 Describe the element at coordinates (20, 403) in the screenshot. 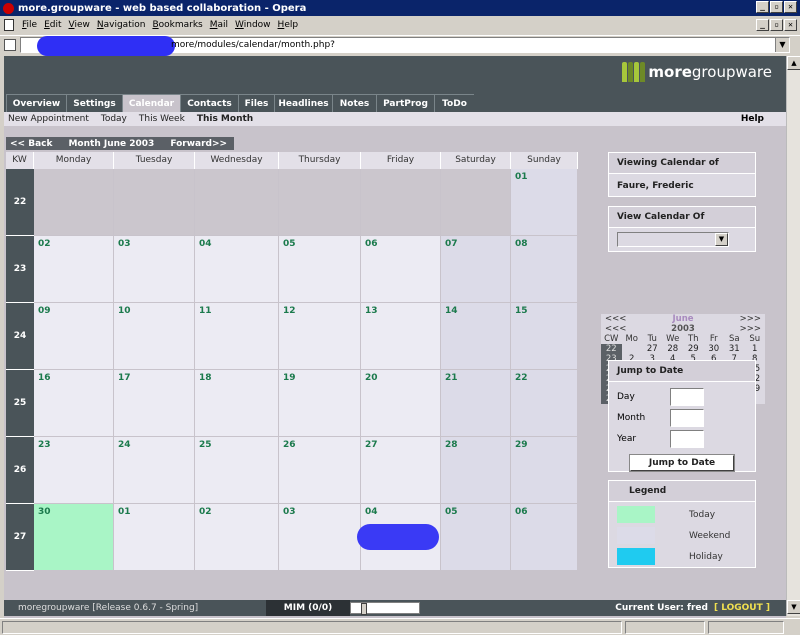

I see `week-number: 25` at that location.